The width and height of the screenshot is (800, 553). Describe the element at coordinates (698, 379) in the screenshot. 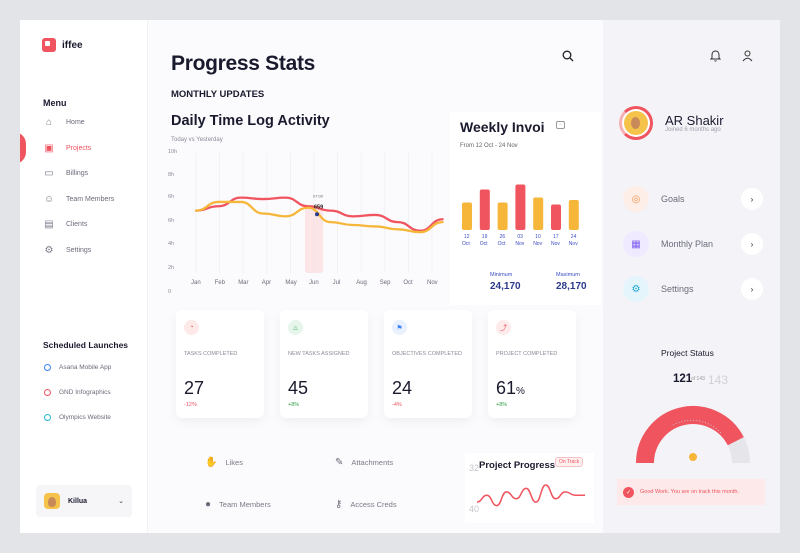

I see `project-status-of: of 143` at that location.